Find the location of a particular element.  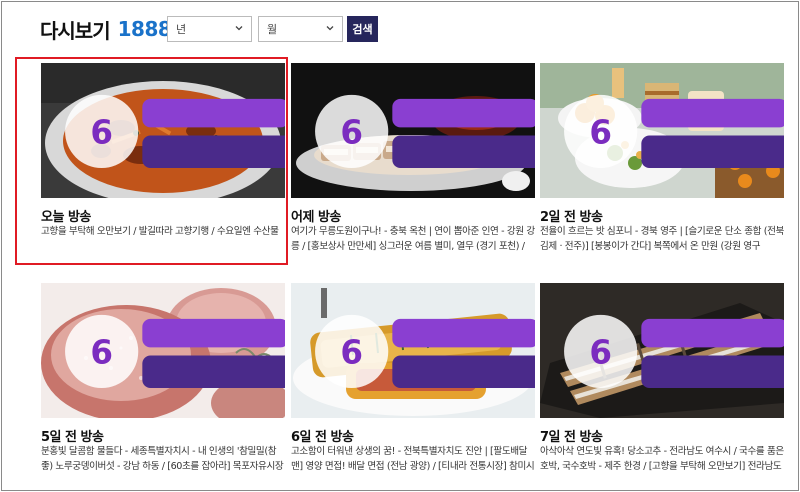

page-header: 다시보기 1888 is located at coordinates (106, 29).